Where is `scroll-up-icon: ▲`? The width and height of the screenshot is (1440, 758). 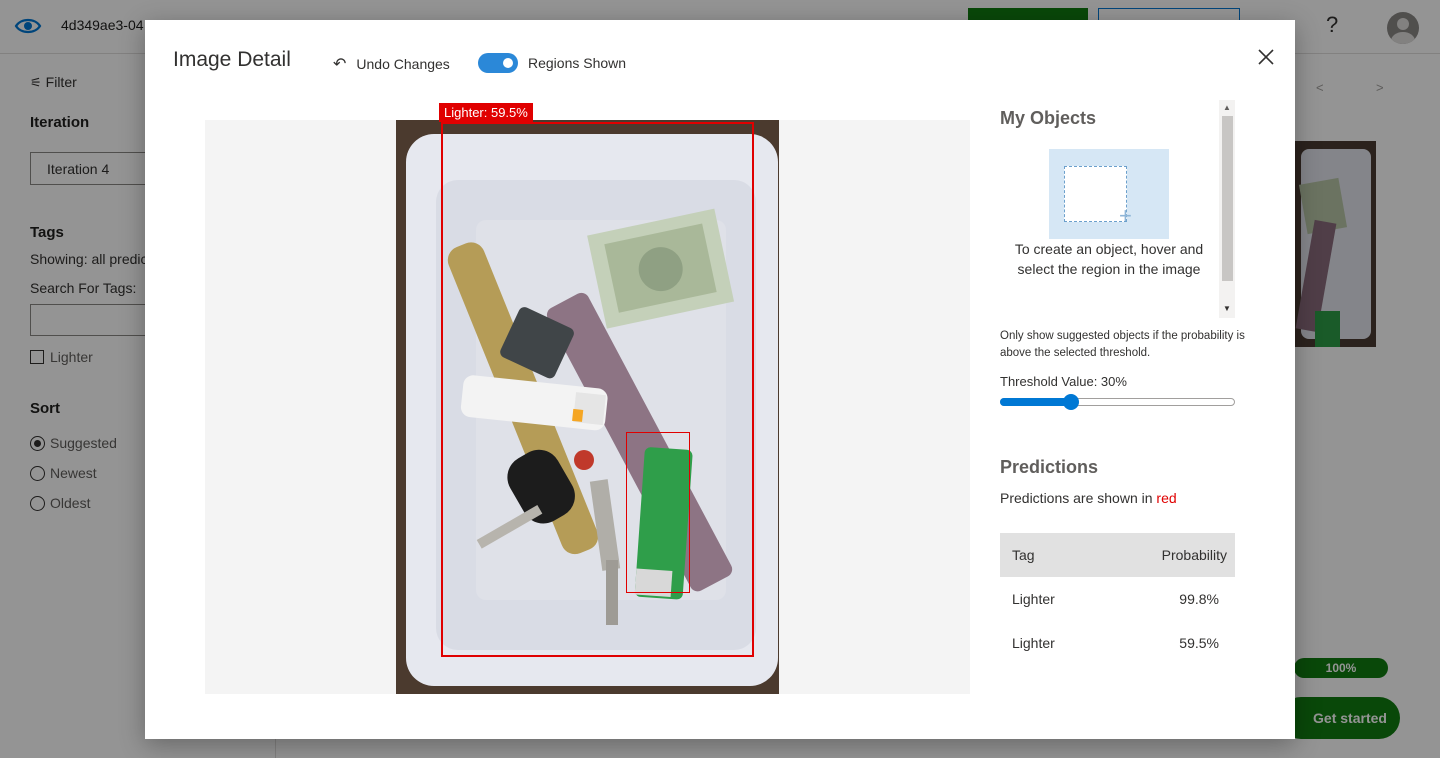
scroll-up-icon: ▲ is located at coordinates (1227, 107).